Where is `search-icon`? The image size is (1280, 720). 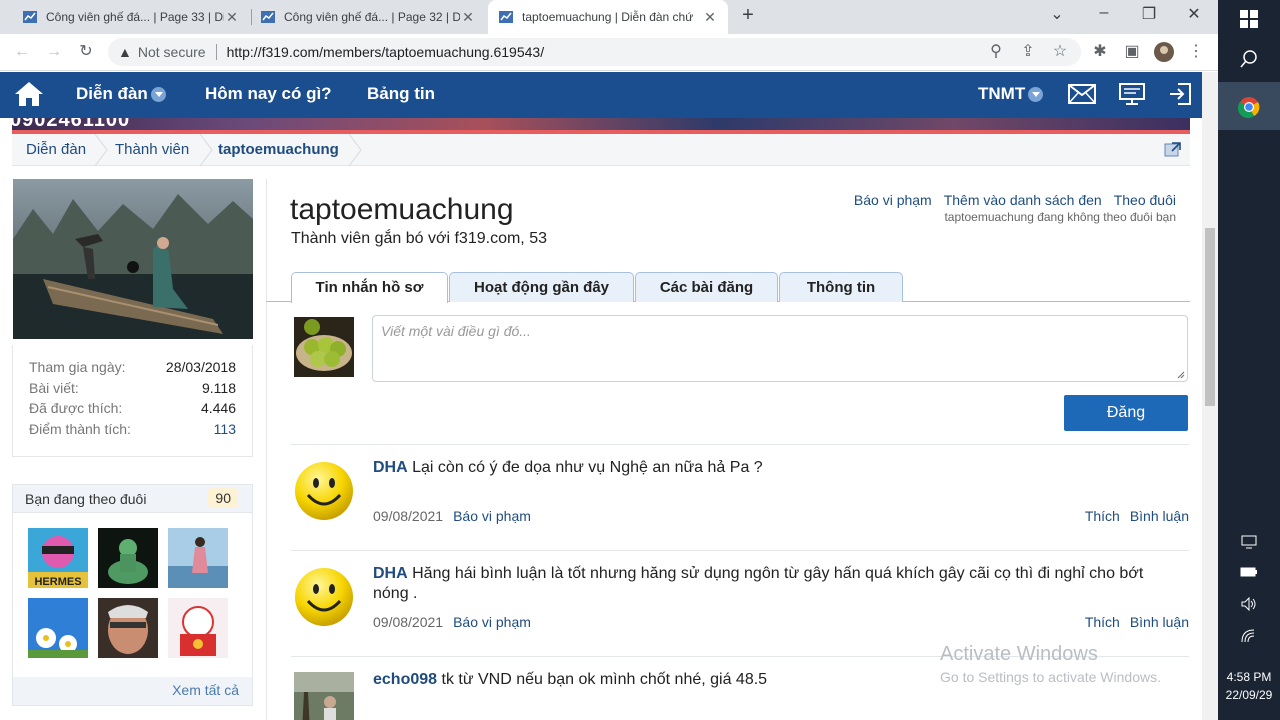
search-icon is located at coordinates (1249, 59).